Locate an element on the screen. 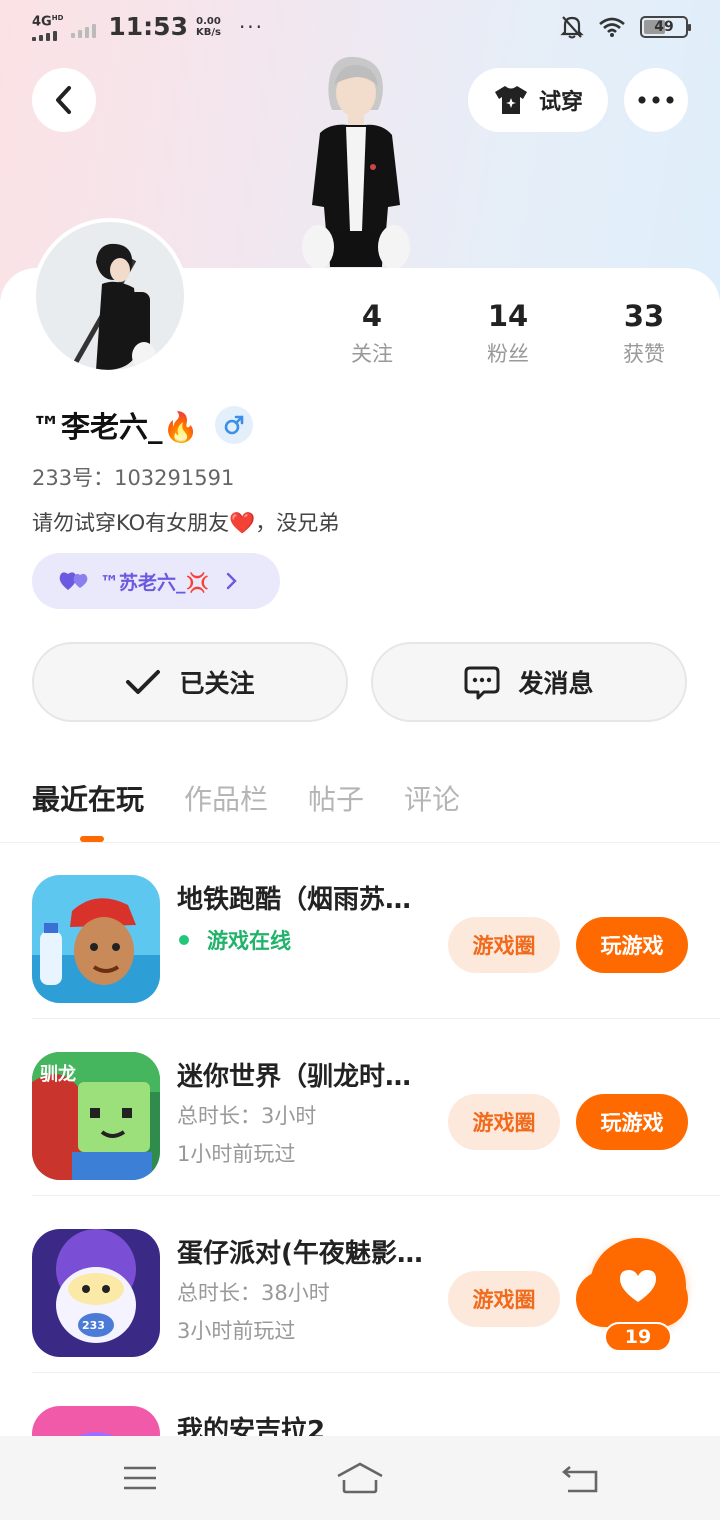 The height and width of the screenshot is (1520, 720). followed-label: 已关注 is located at coordinates (217, 683).